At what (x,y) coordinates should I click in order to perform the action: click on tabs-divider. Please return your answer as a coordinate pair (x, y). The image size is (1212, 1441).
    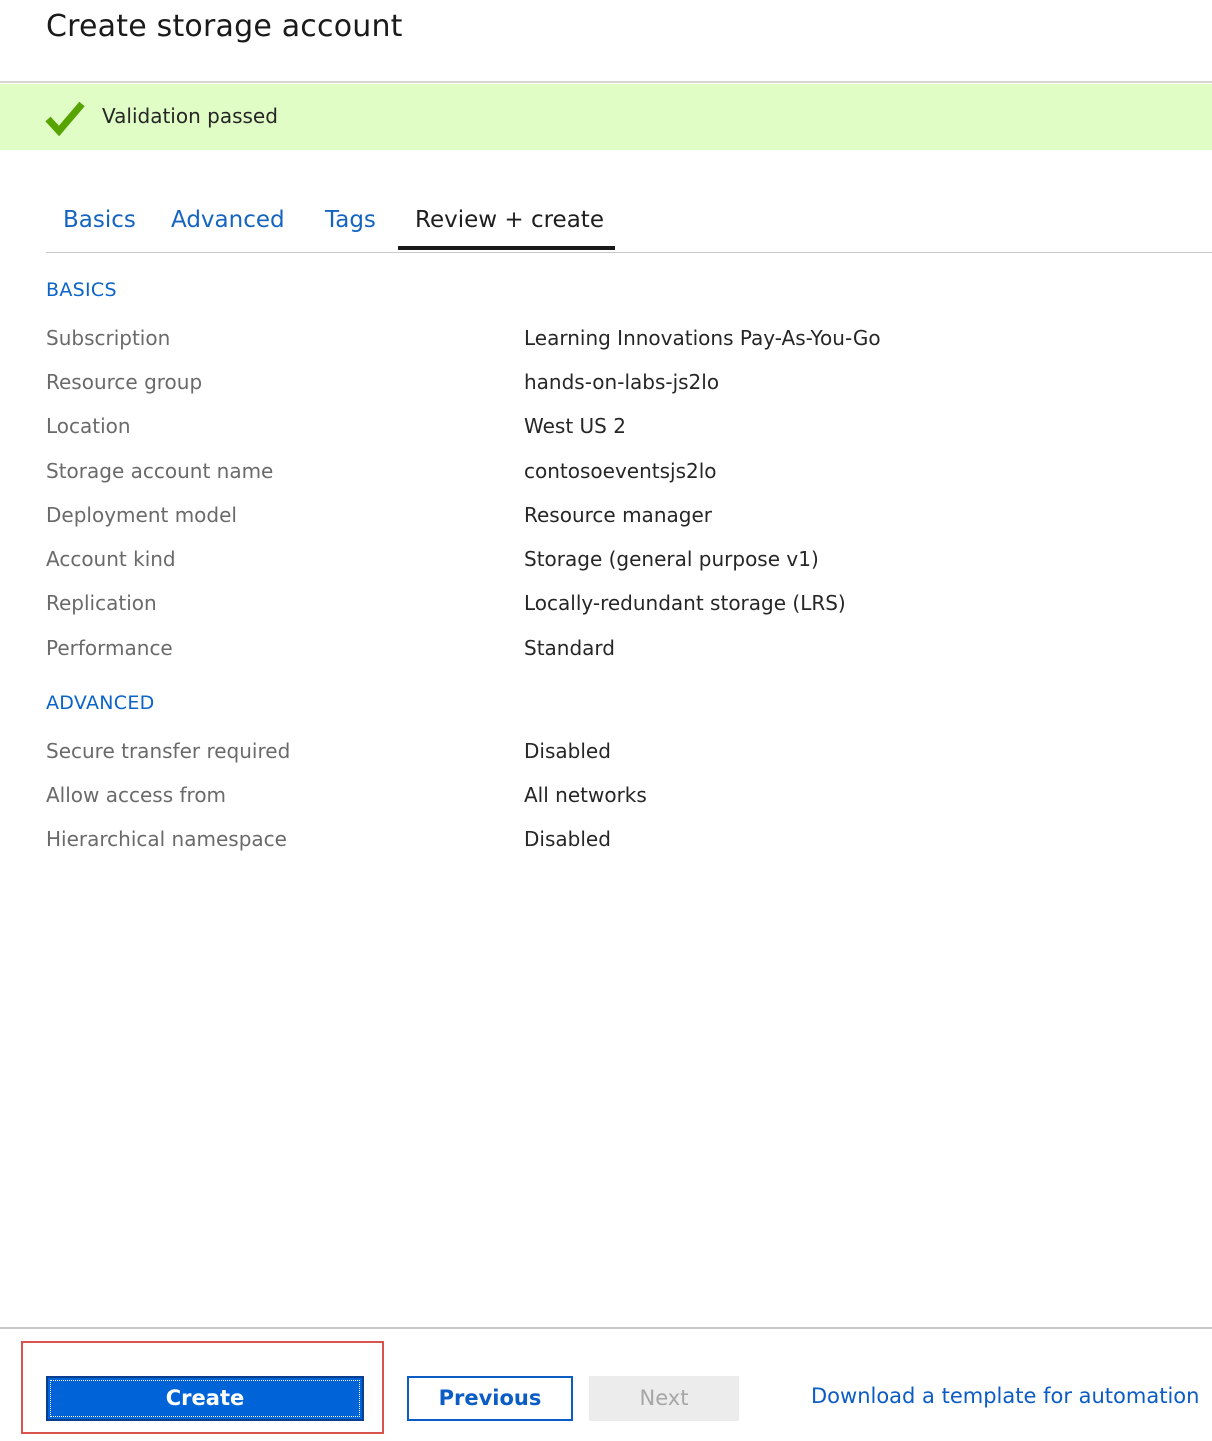
    Looking at the image, I should click on (629, 252).